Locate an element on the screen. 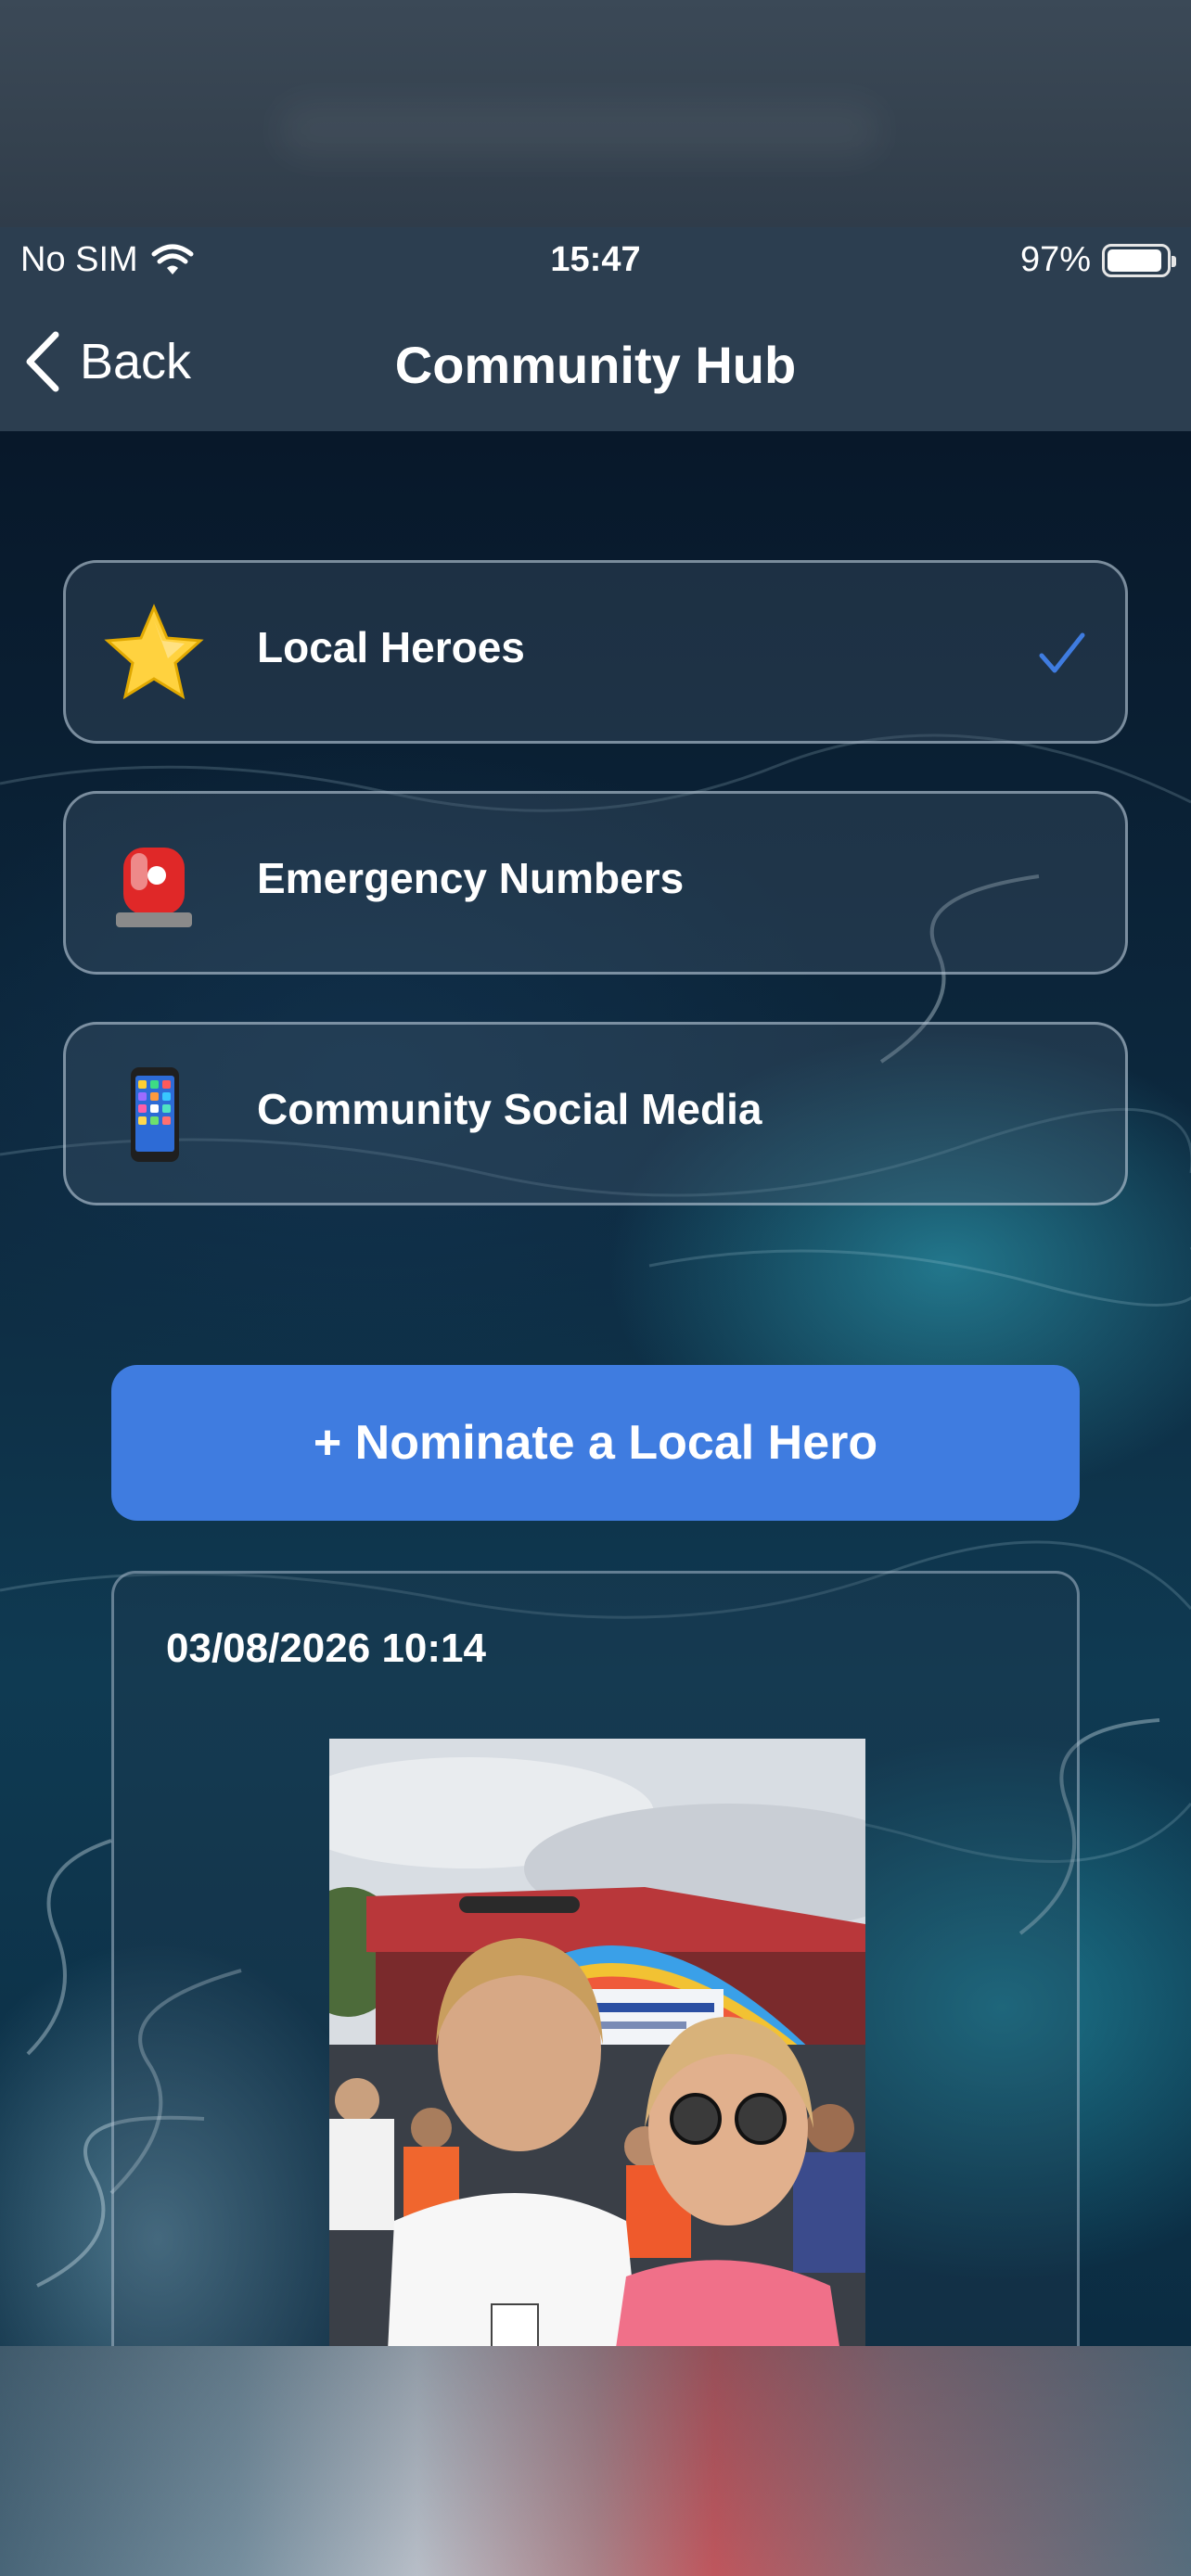 The image size is (1191, 2576). status-bar: No SIM 15:47 97% is located at coordinates (595, 261).